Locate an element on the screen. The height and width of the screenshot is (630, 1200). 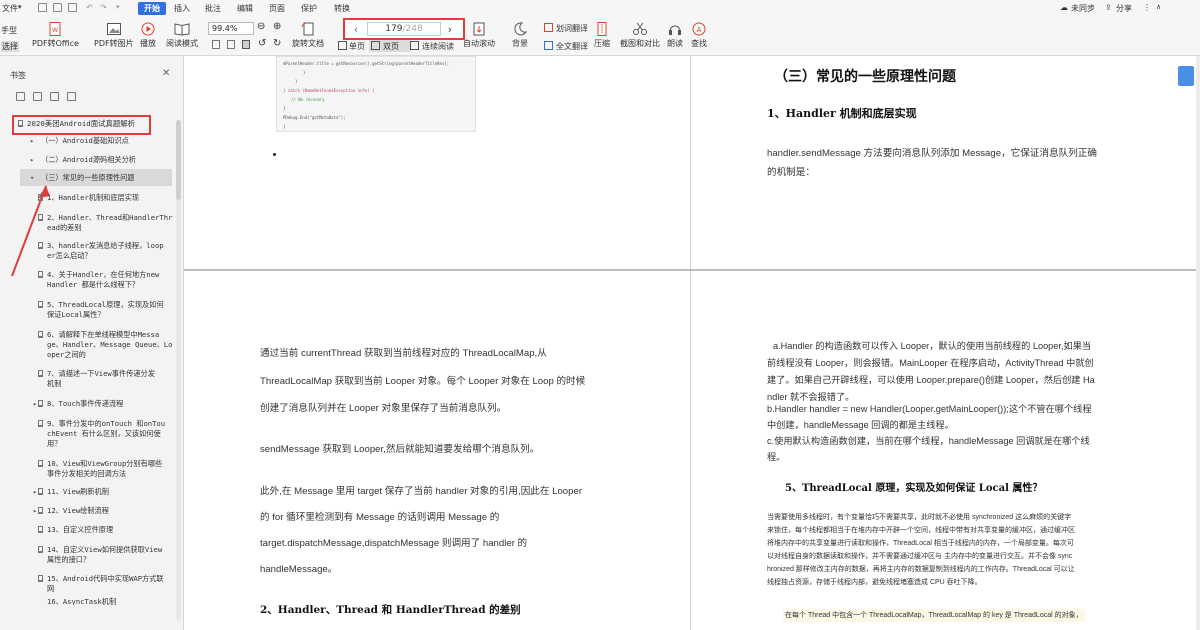
toc-item: 1、Handler机制和底层实现 is located at coordinates (88, 198).